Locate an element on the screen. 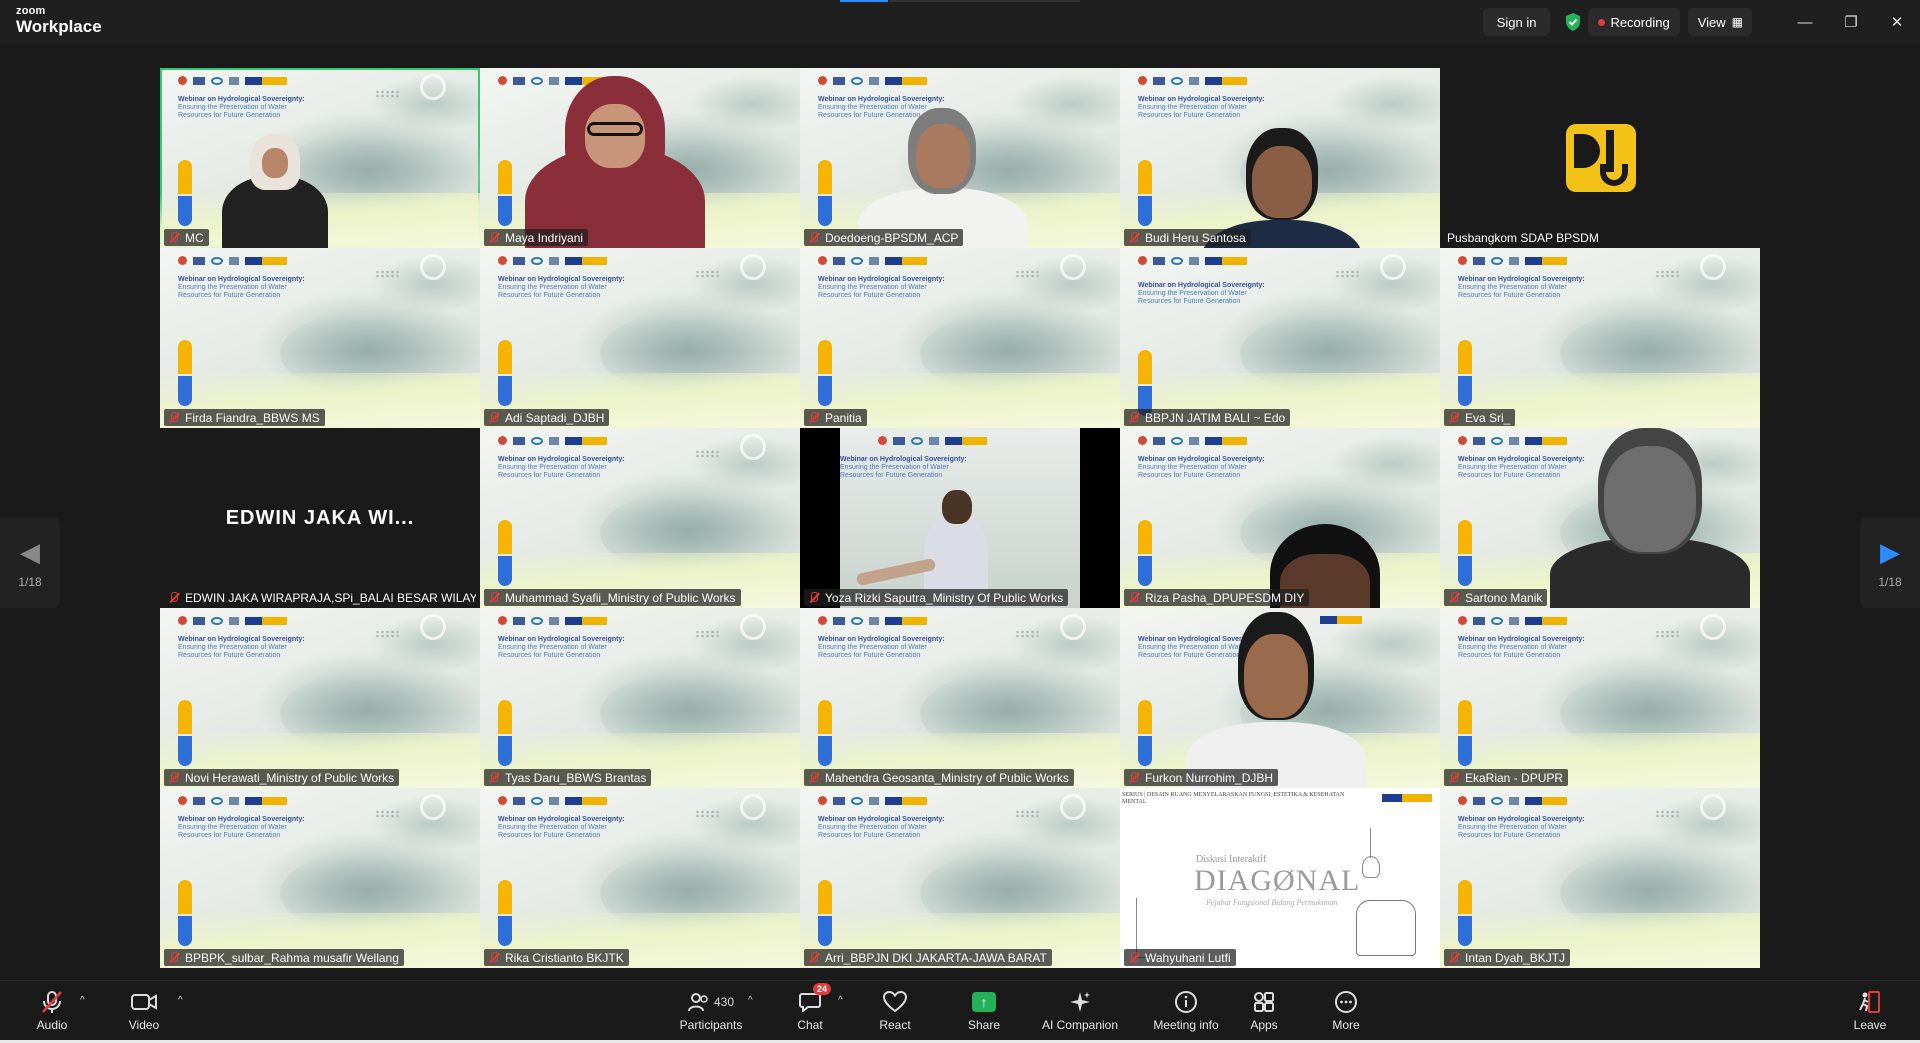 The width and height of the screenshot is (1920, 1043). video-options-caret-icon: ^ is located at coordinates (180, 1000).